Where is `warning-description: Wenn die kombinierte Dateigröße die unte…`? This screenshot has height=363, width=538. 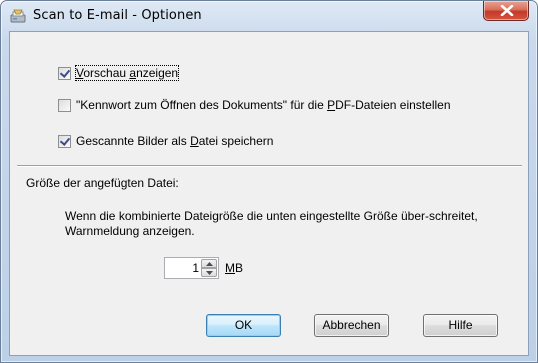 warning-description: Wenn die kombinierte Dateigröße die unte… is located at coordinates (271, 223).